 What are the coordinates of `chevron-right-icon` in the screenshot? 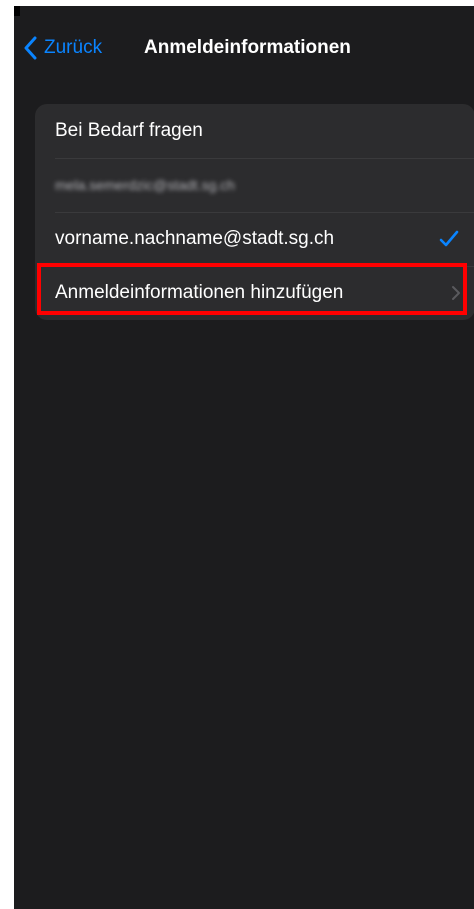 It's located at (456, 295).